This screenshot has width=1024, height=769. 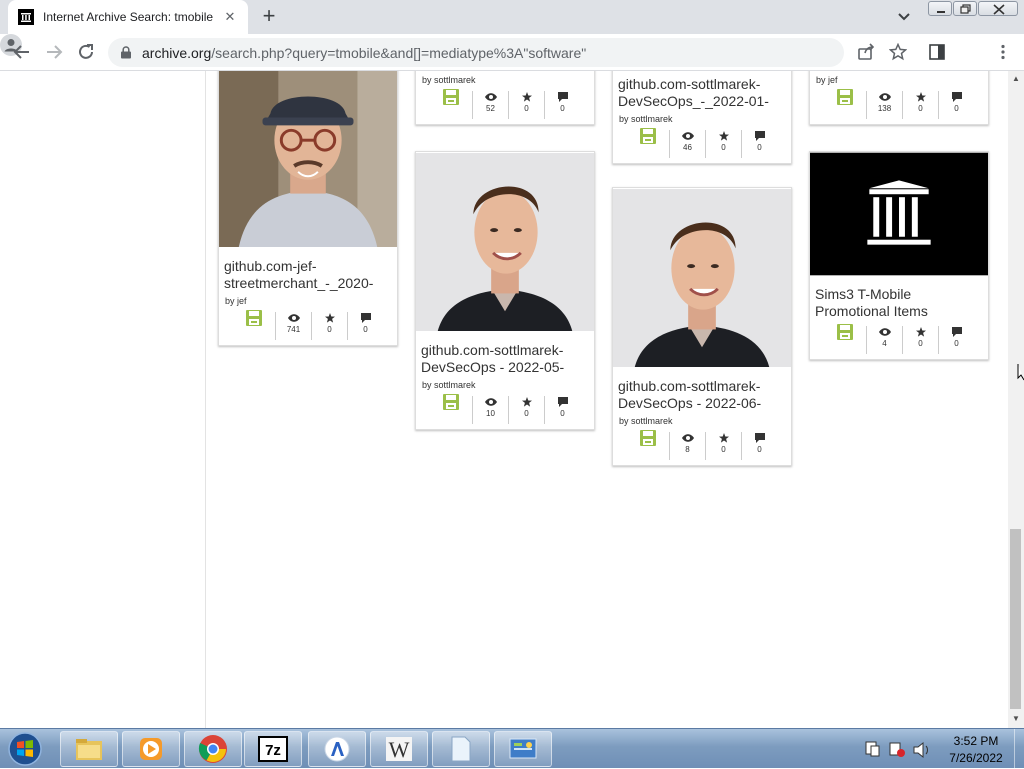 I want to click on show-desktop-button, so click(x=1019, y=749).